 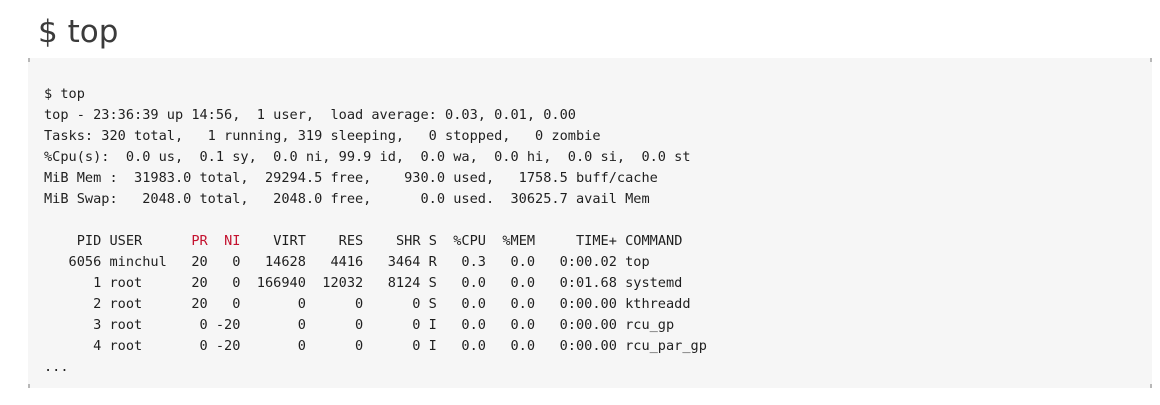 I want to click on header-rest: VIRT RES SHR S %CPU %MEM TIME+ COMMAND, so click(x=461, y=241).